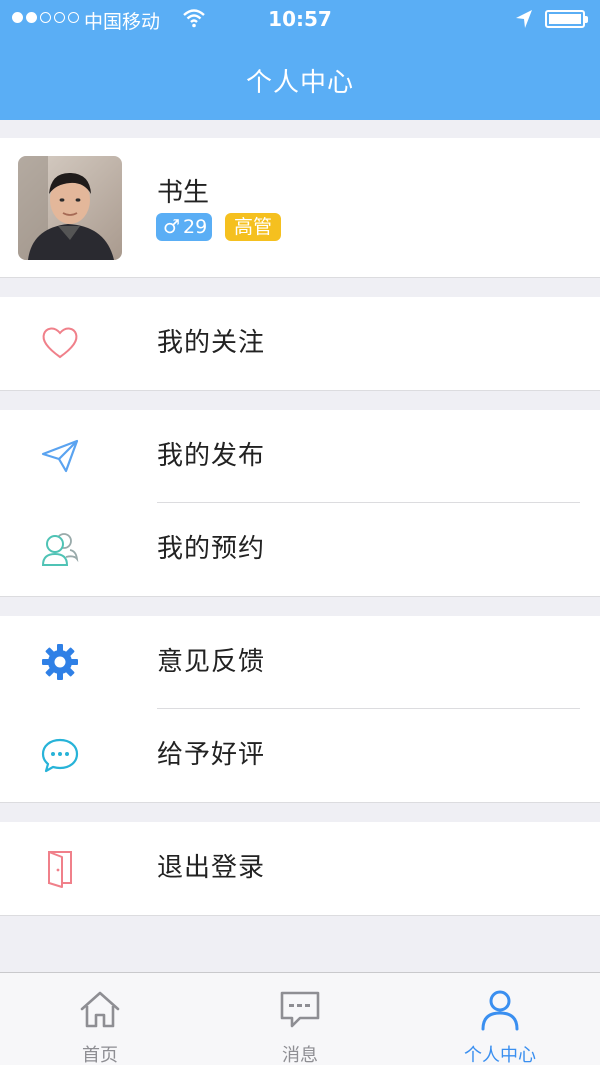 The image size is (600, 1065). Describe the element at coordinates (300, 662) in the screenshot. I see `menu-item-feedback: 意见反馈` at that location.